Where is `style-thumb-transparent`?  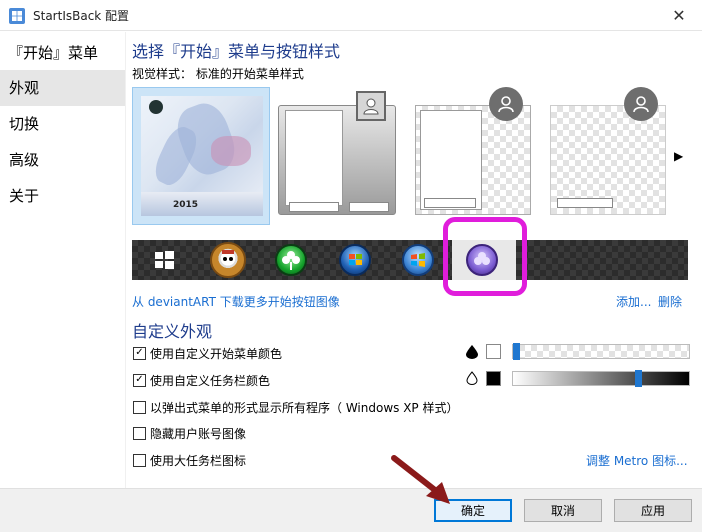
style-thumb-transparent is located at coordinates (473, 156).